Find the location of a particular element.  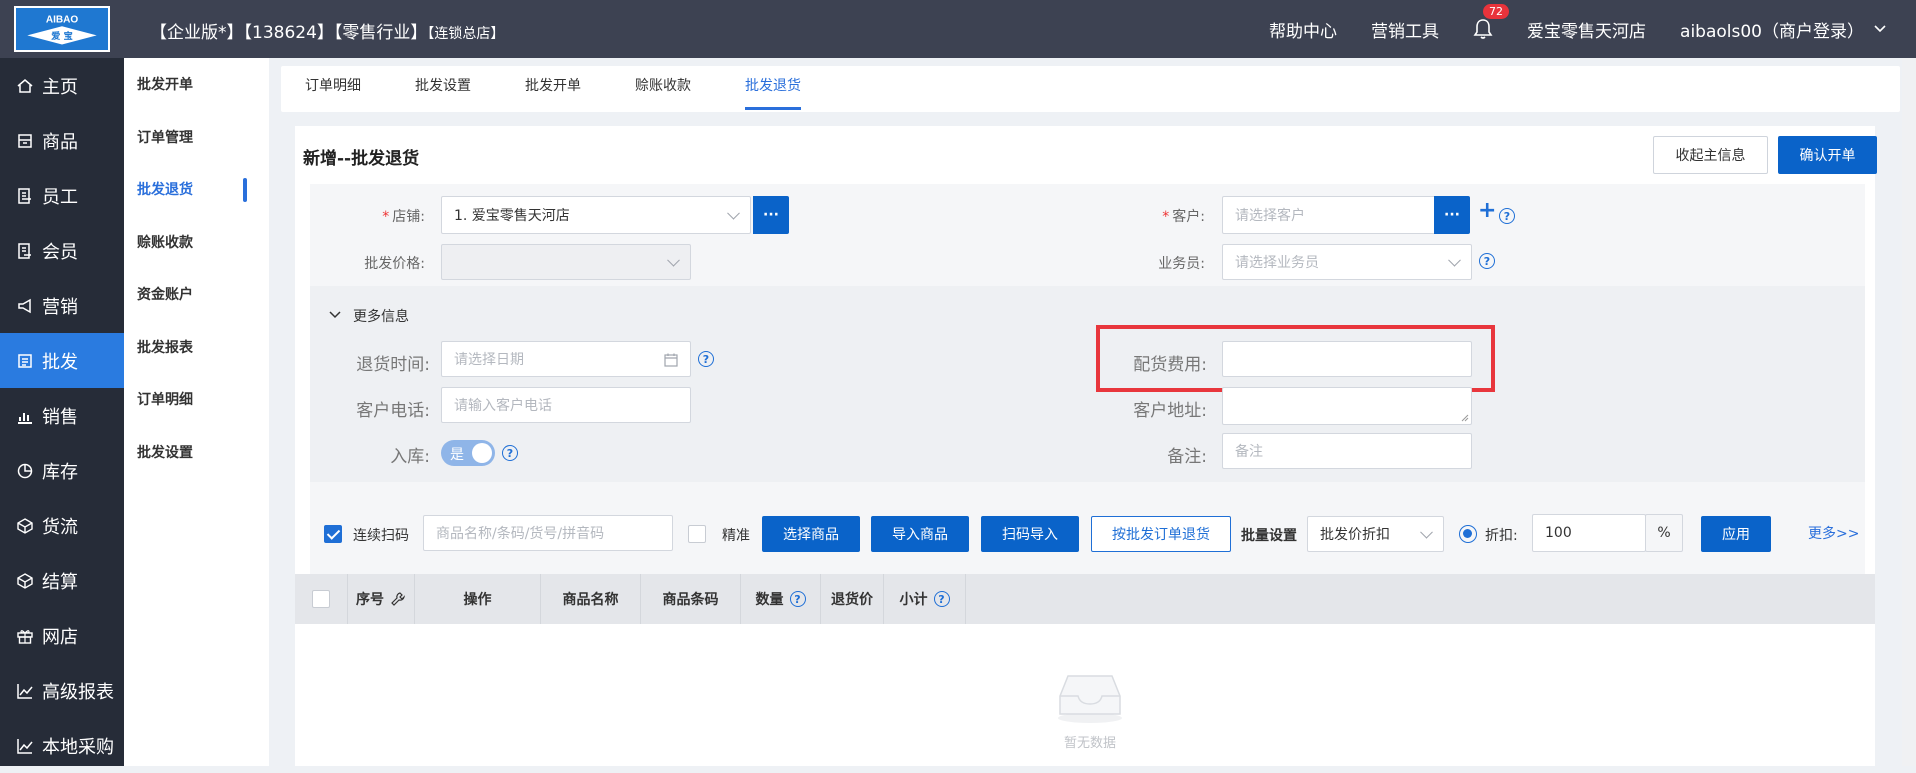

notification-bell: 72 is located at coordinates (1491, 22).